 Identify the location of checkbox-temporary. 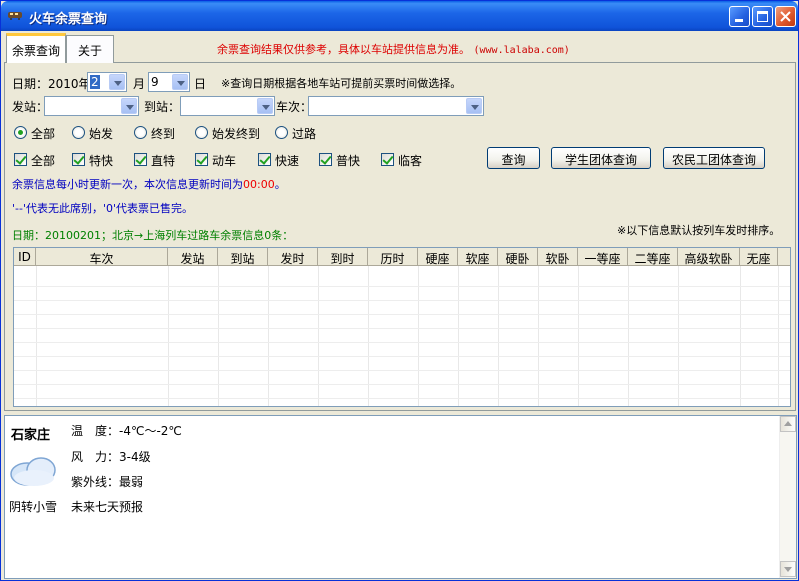
(387, 159).